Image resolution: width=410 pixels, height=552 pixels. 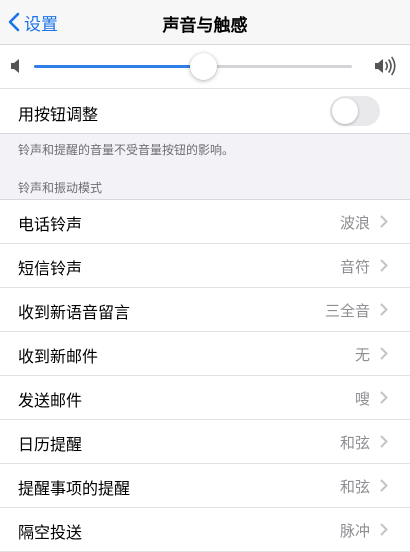 What do you see at coordinates (118, 66) in the screenshot?
I see `volume-track-fill` at bounding box center [118, 66].